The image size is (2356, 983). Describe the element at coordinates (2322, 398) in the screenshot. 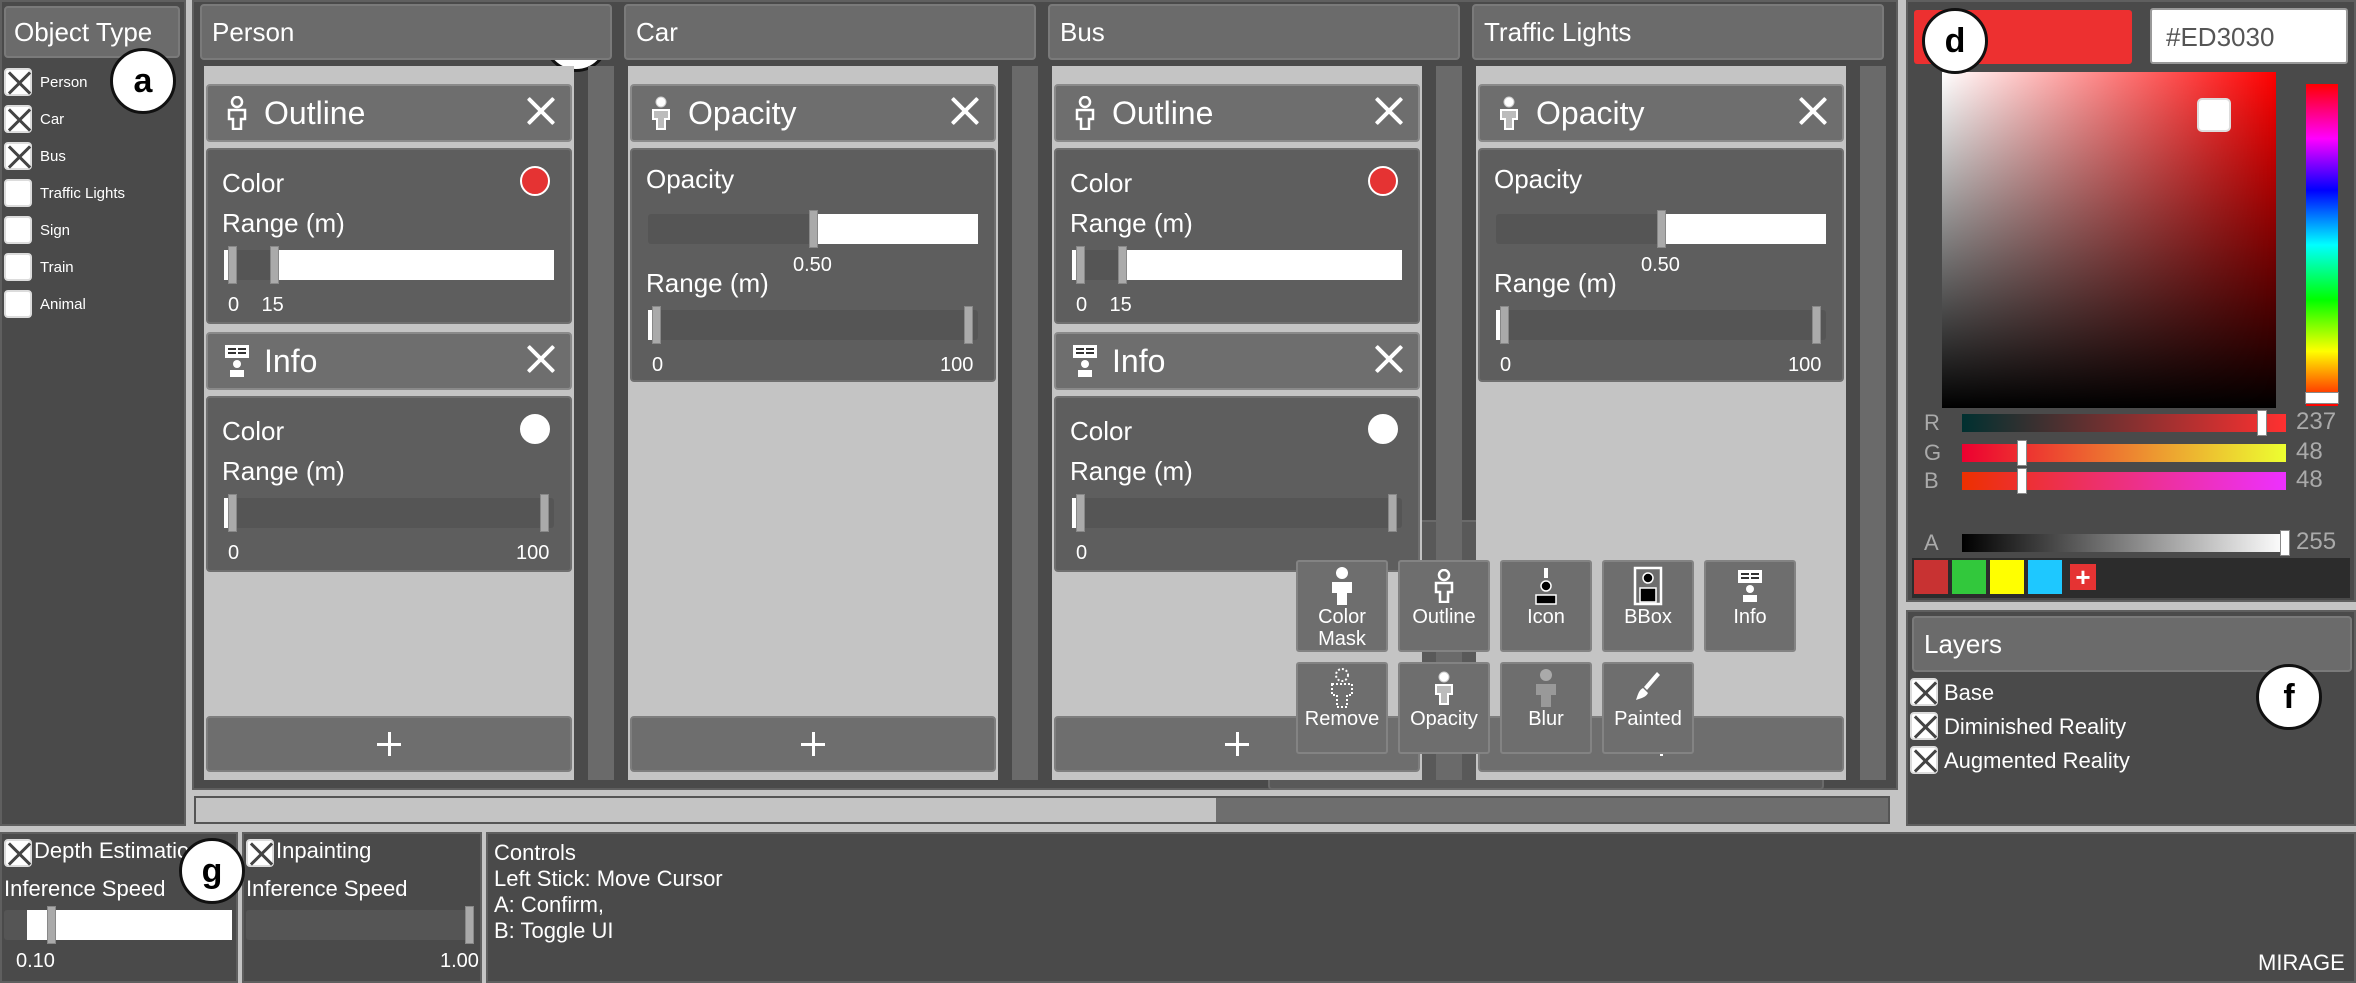

I see `hue-slider-handle` at that location.